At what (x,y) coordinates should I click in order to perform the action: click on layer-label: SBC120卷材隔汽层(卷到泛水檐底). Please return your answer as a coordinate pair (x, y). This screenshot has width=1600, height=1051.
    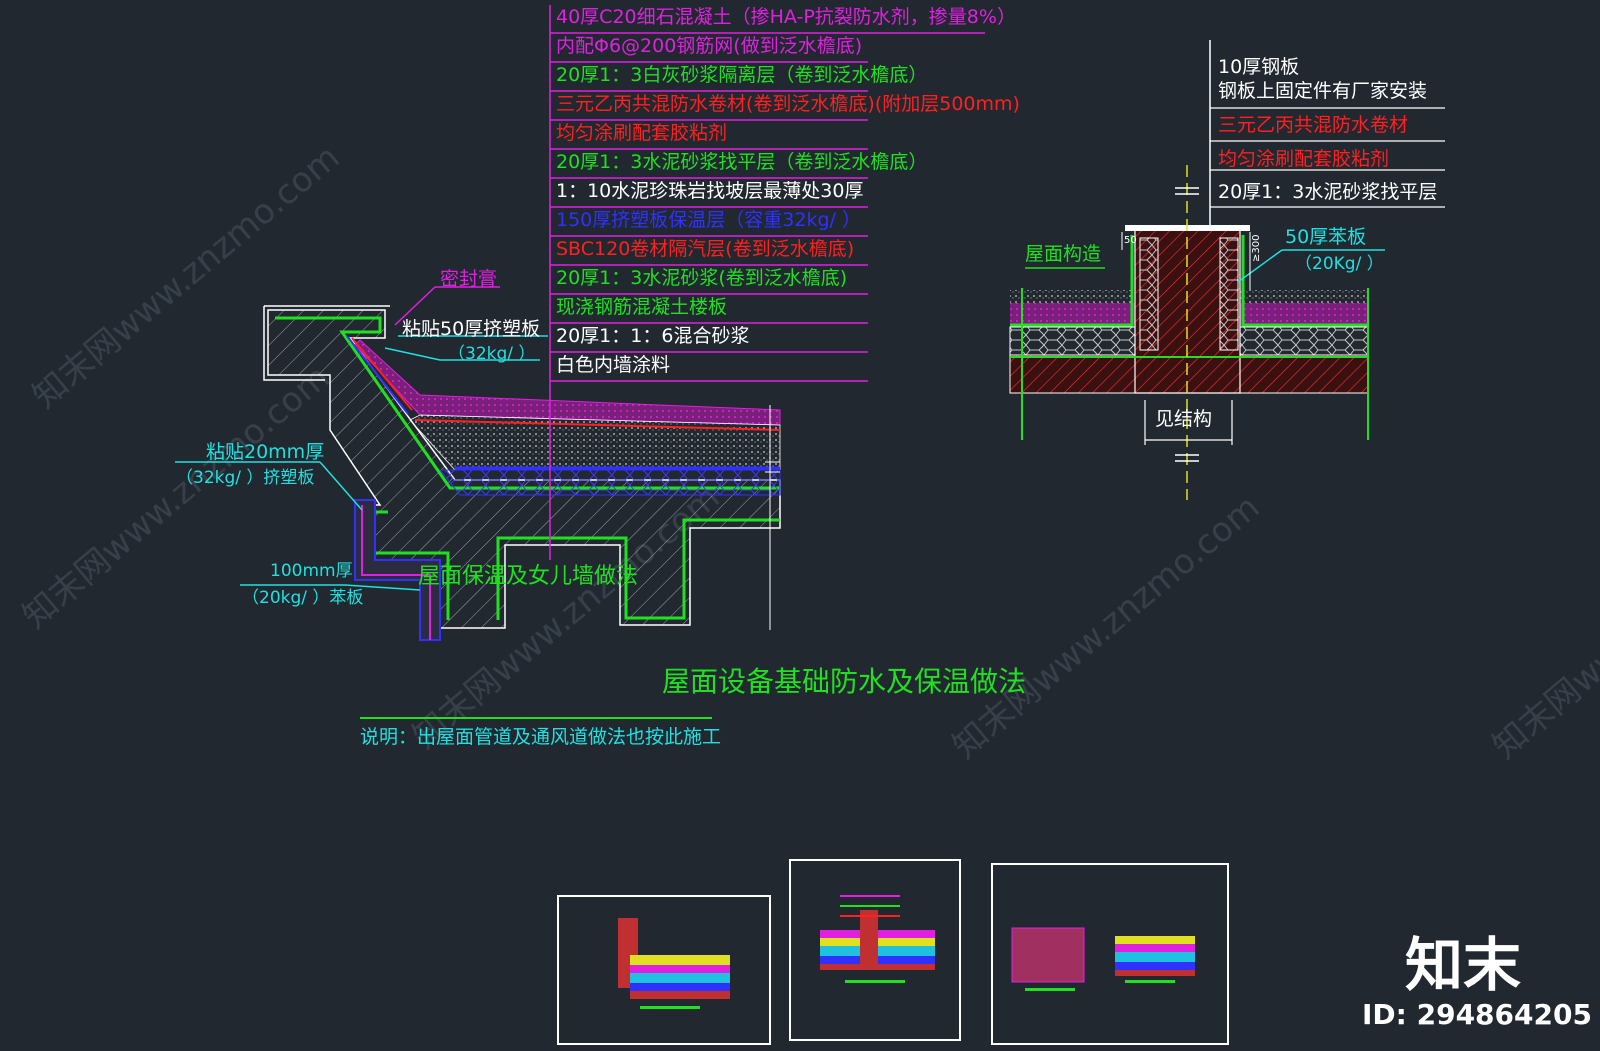
    Looking at the image, I should click on (705, 249).